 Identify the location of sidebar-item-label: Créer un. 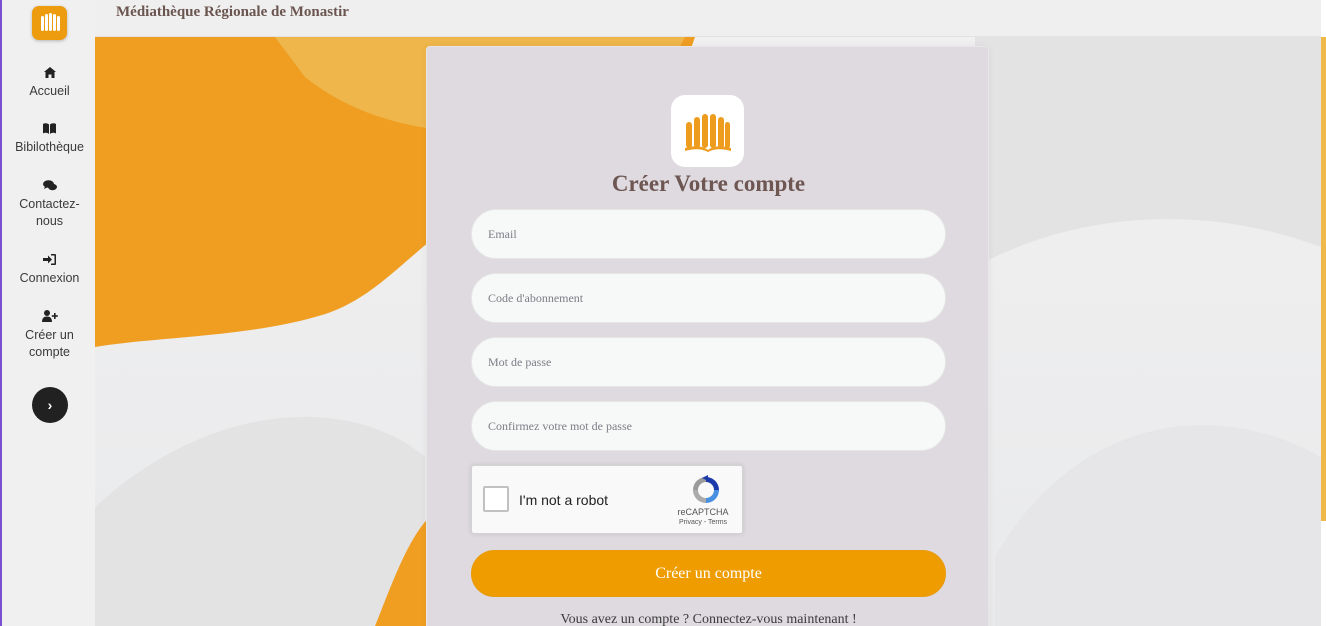
(49, 335).